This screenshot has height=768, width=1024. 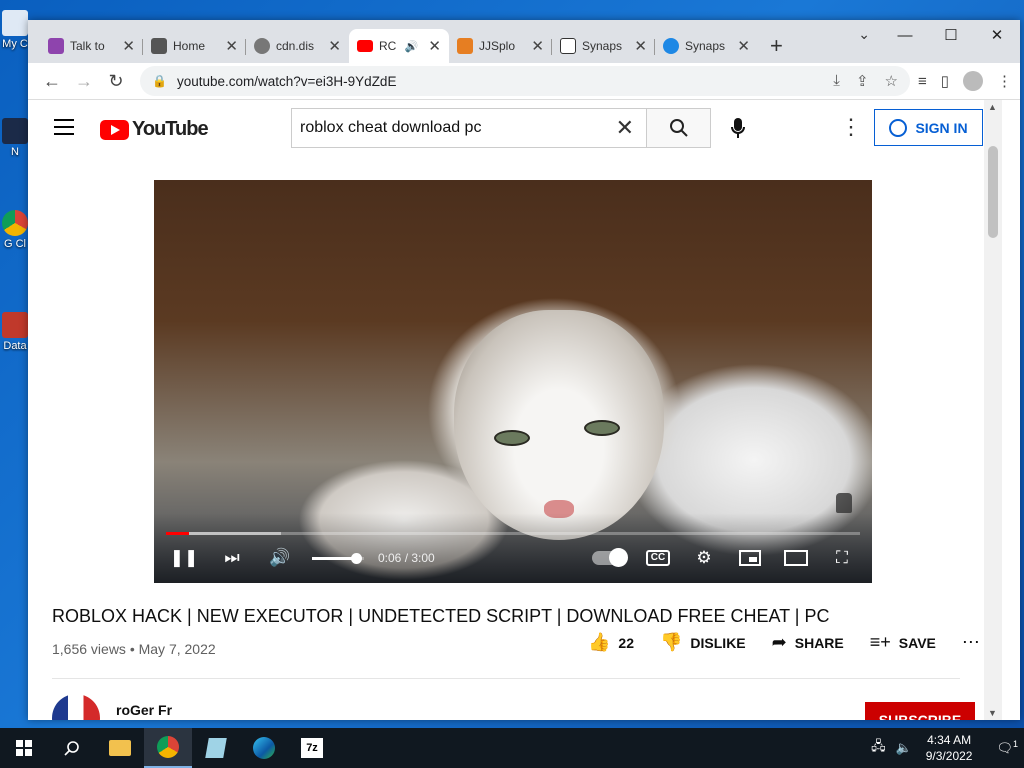 I want to click on lock-icon: 🔒, so click(x=159, y=81).